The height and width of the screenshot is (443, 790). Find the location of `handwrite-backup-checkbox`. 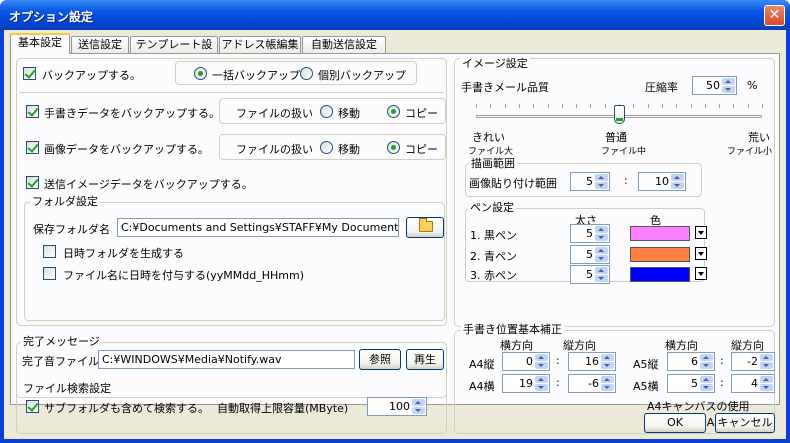

handwrite-backup-checkbox is located at coordinates (32, 111).